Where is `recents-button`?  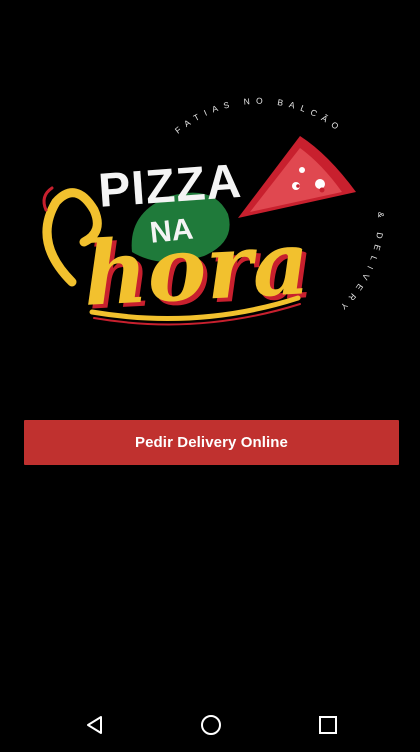 recents-button is located at coordinates (328, 725).